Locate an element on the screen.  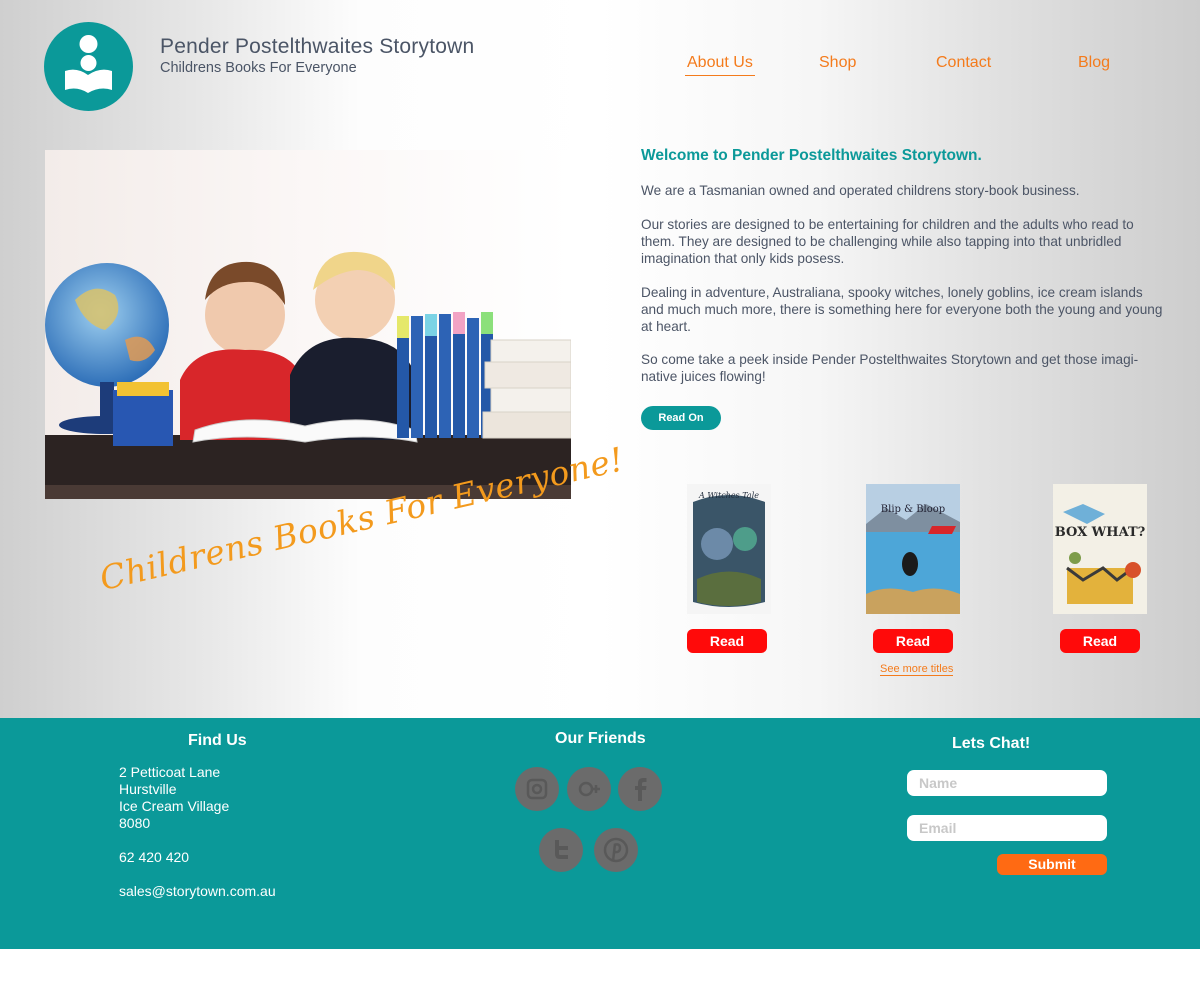
nav-blog: Blog is located at coordinates (1094, 64).